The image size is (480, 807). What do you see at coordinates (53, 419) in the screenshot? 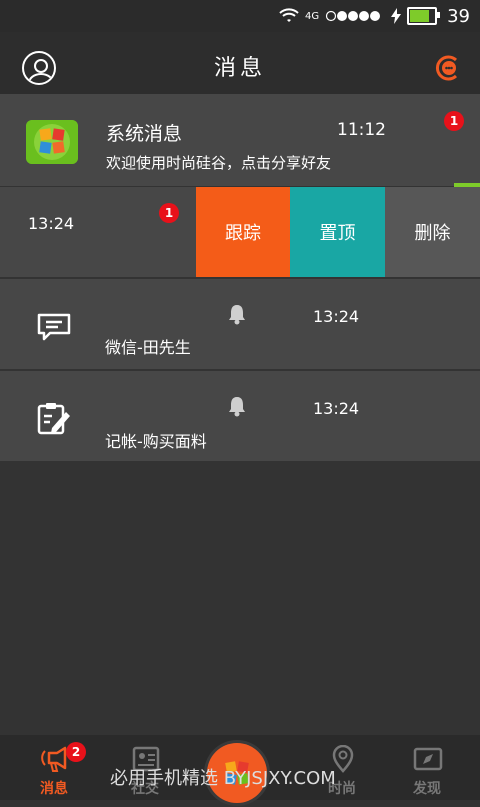
I see `note-edit-icon` at bounding box center [53, 419].